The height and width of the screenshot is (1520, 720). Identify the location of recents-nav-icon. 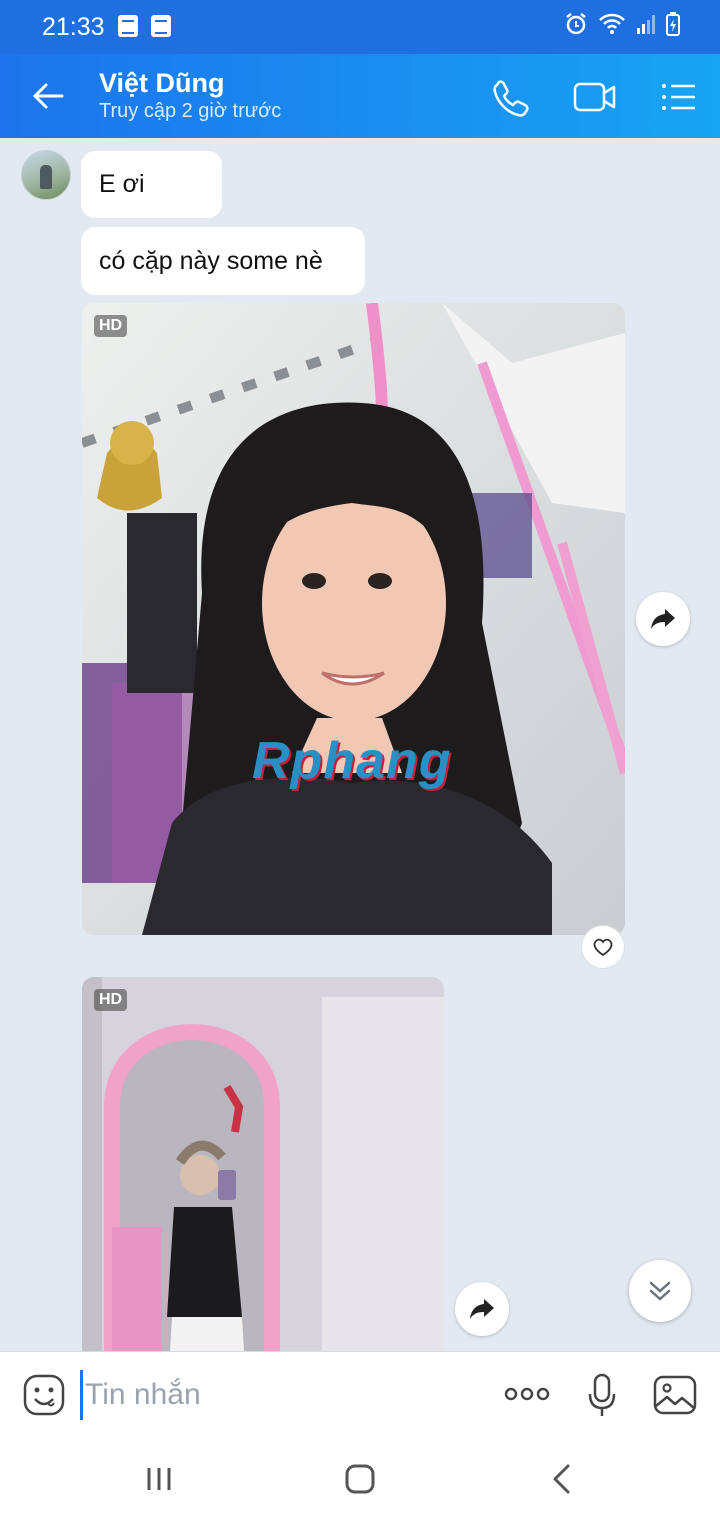
(159, 1479).